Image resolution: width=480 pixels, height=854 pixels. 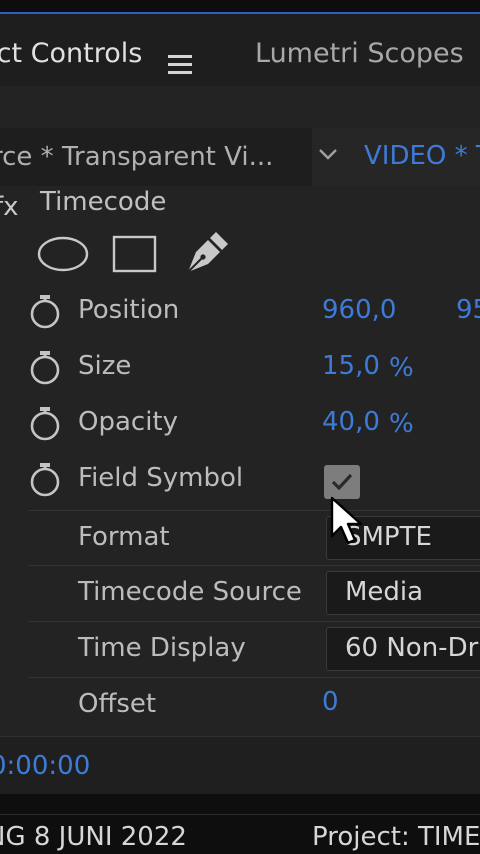 I want to click on property-format: Format SMPTE, so click(x=240, y=538).